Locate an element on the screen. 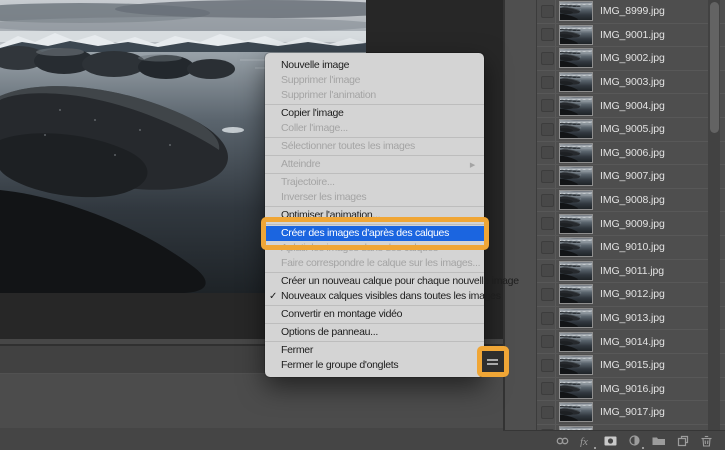 Image resolution: width=725 pixels, height=450 pixels. file-name: IMG_9016.jpg is located at coordinates (632, 388).